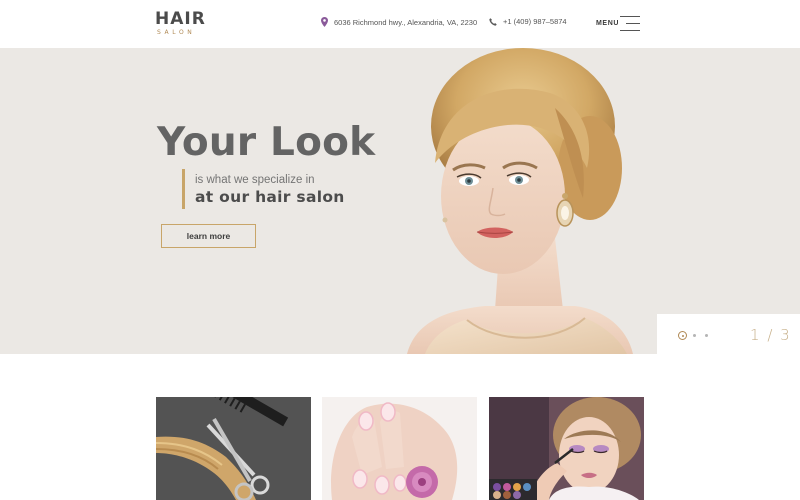 This screenshot has width=800, height=500. Describe the element at coordinates (266, 142) in the screenshot. I see `hero-title: Your Look` at that location.